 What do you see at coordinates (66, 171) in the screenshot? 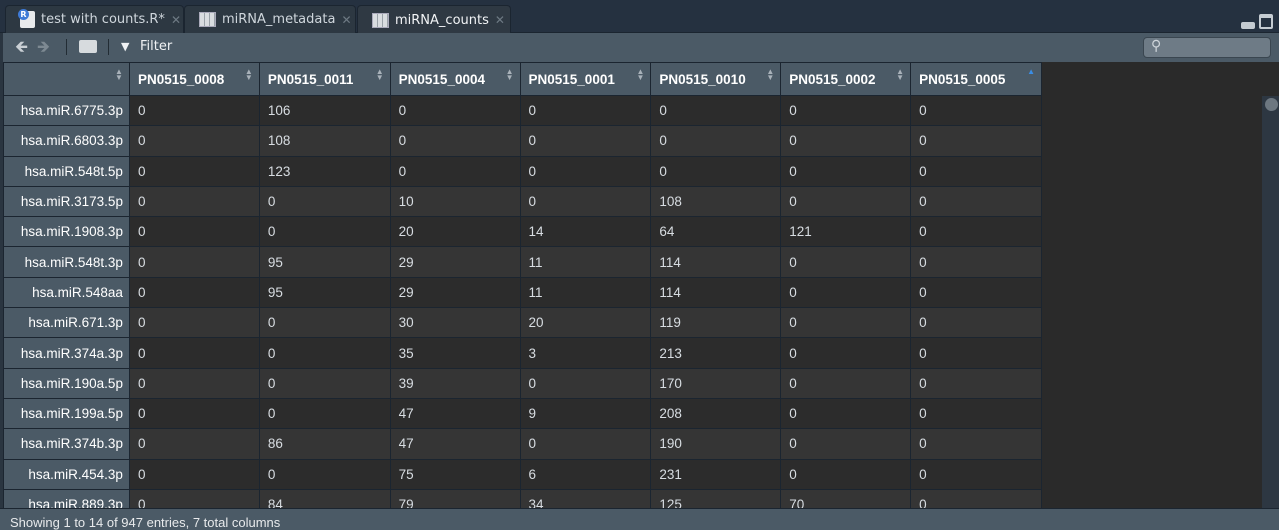
I see `row-name: hsa.miR.548t.5p` at bounding box center [66, 171].